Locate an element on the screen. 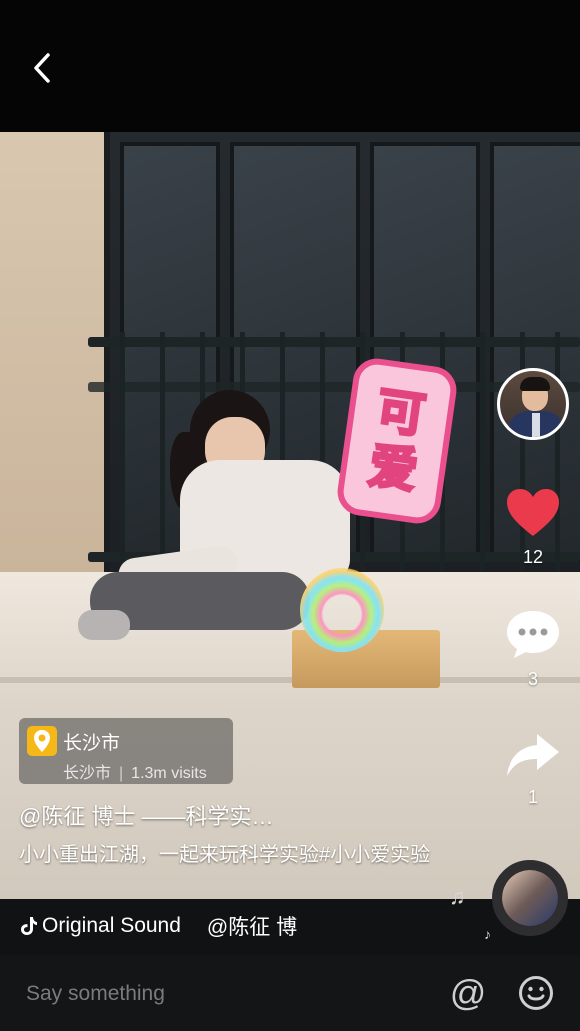 The height and width of the screenshot is (1031, 580). sound-author: @陈征 博 is located at coordinates (252, 927).